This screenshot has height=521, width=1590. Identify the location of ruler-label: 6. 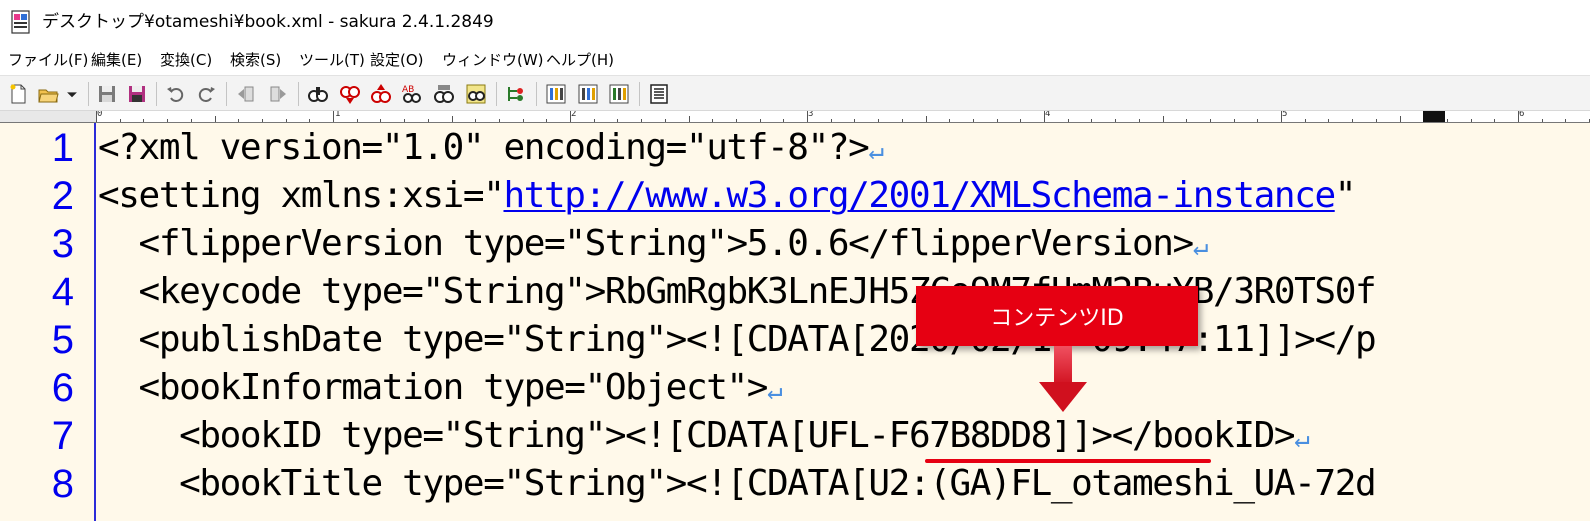
(1522, 115).